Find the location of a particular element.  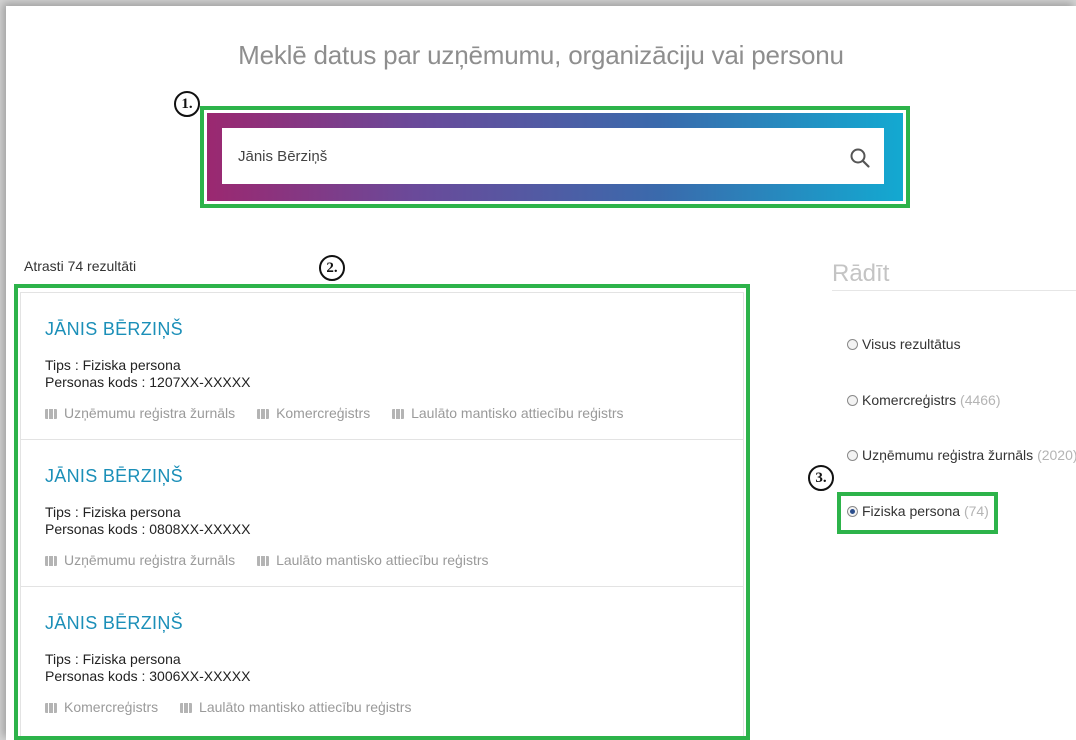

filter-divider is located at coordinates (954, 290).